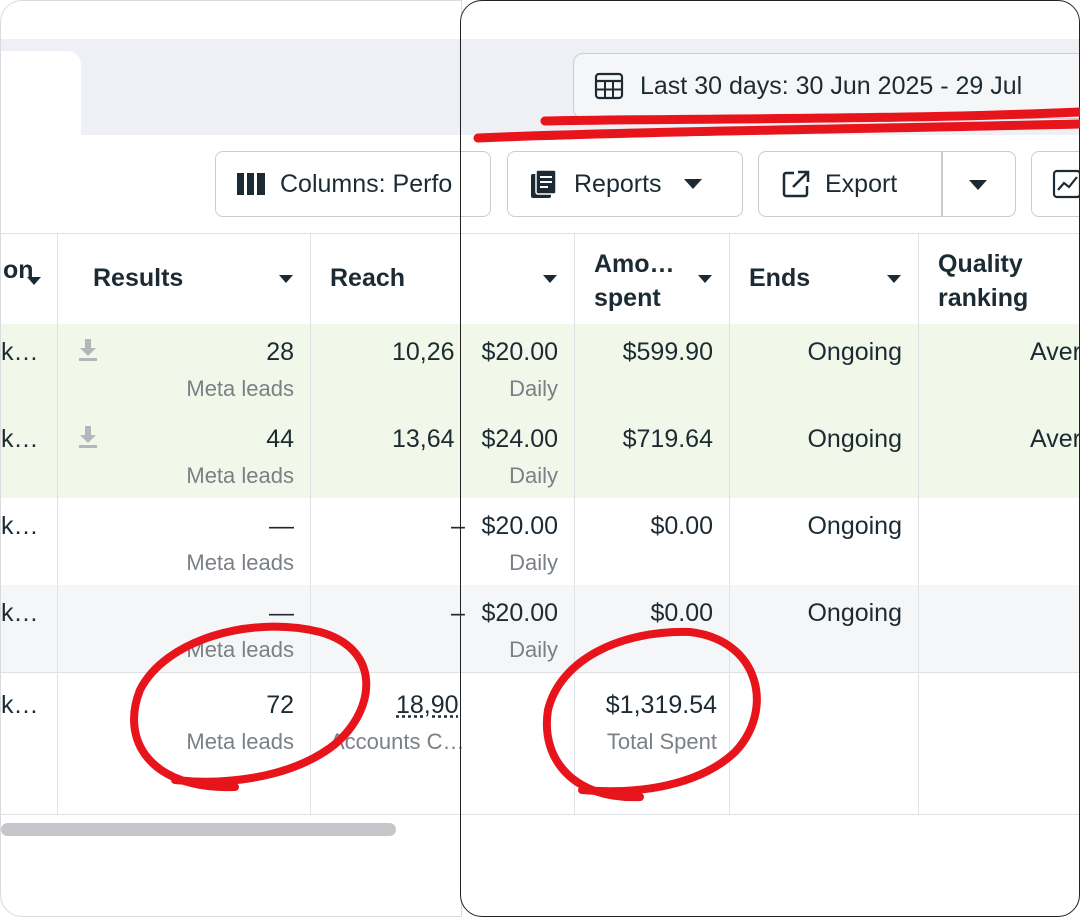  What do you see at coordinates (251, 184) in the screenshot?
I see `columns-icon` at bounding box center [251, 184].